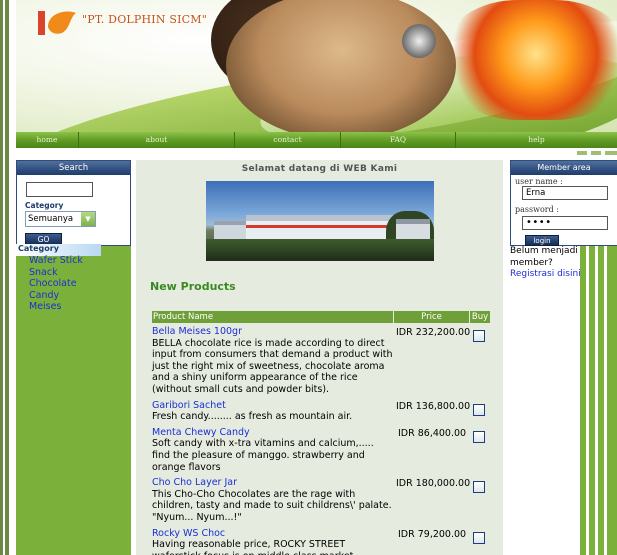 Image resolution: width=617 pixels, height=555 pixels. I want to click on factory-building-right, so click(413, 230).